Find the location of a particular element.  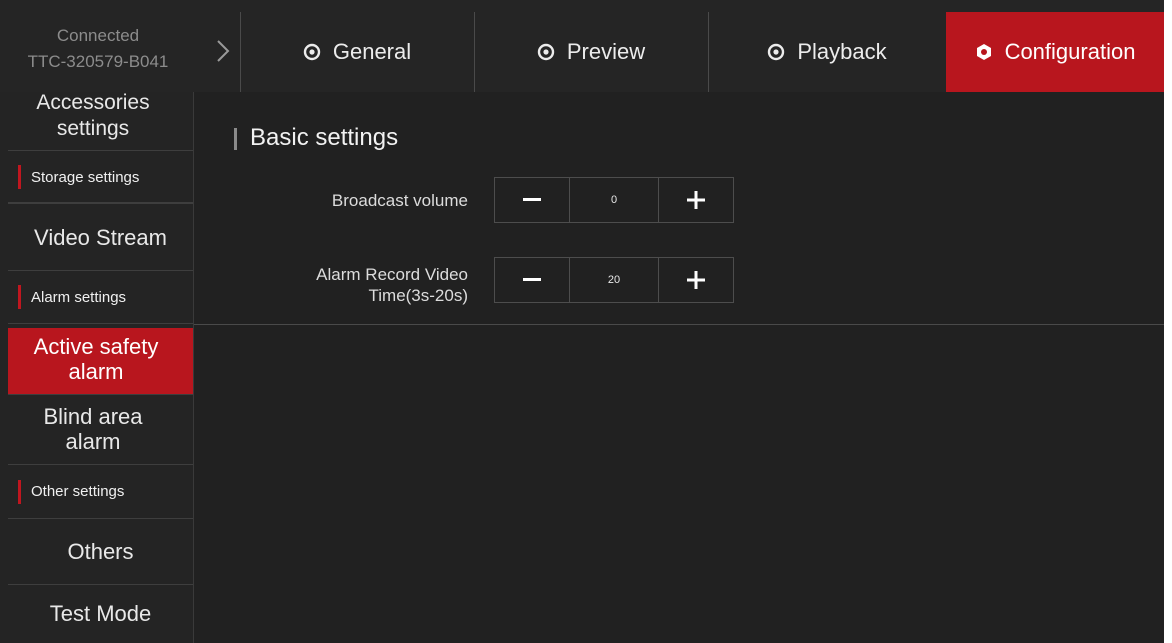

sidebar-group-label: Alarm settings is located at coordinates (79, 297).